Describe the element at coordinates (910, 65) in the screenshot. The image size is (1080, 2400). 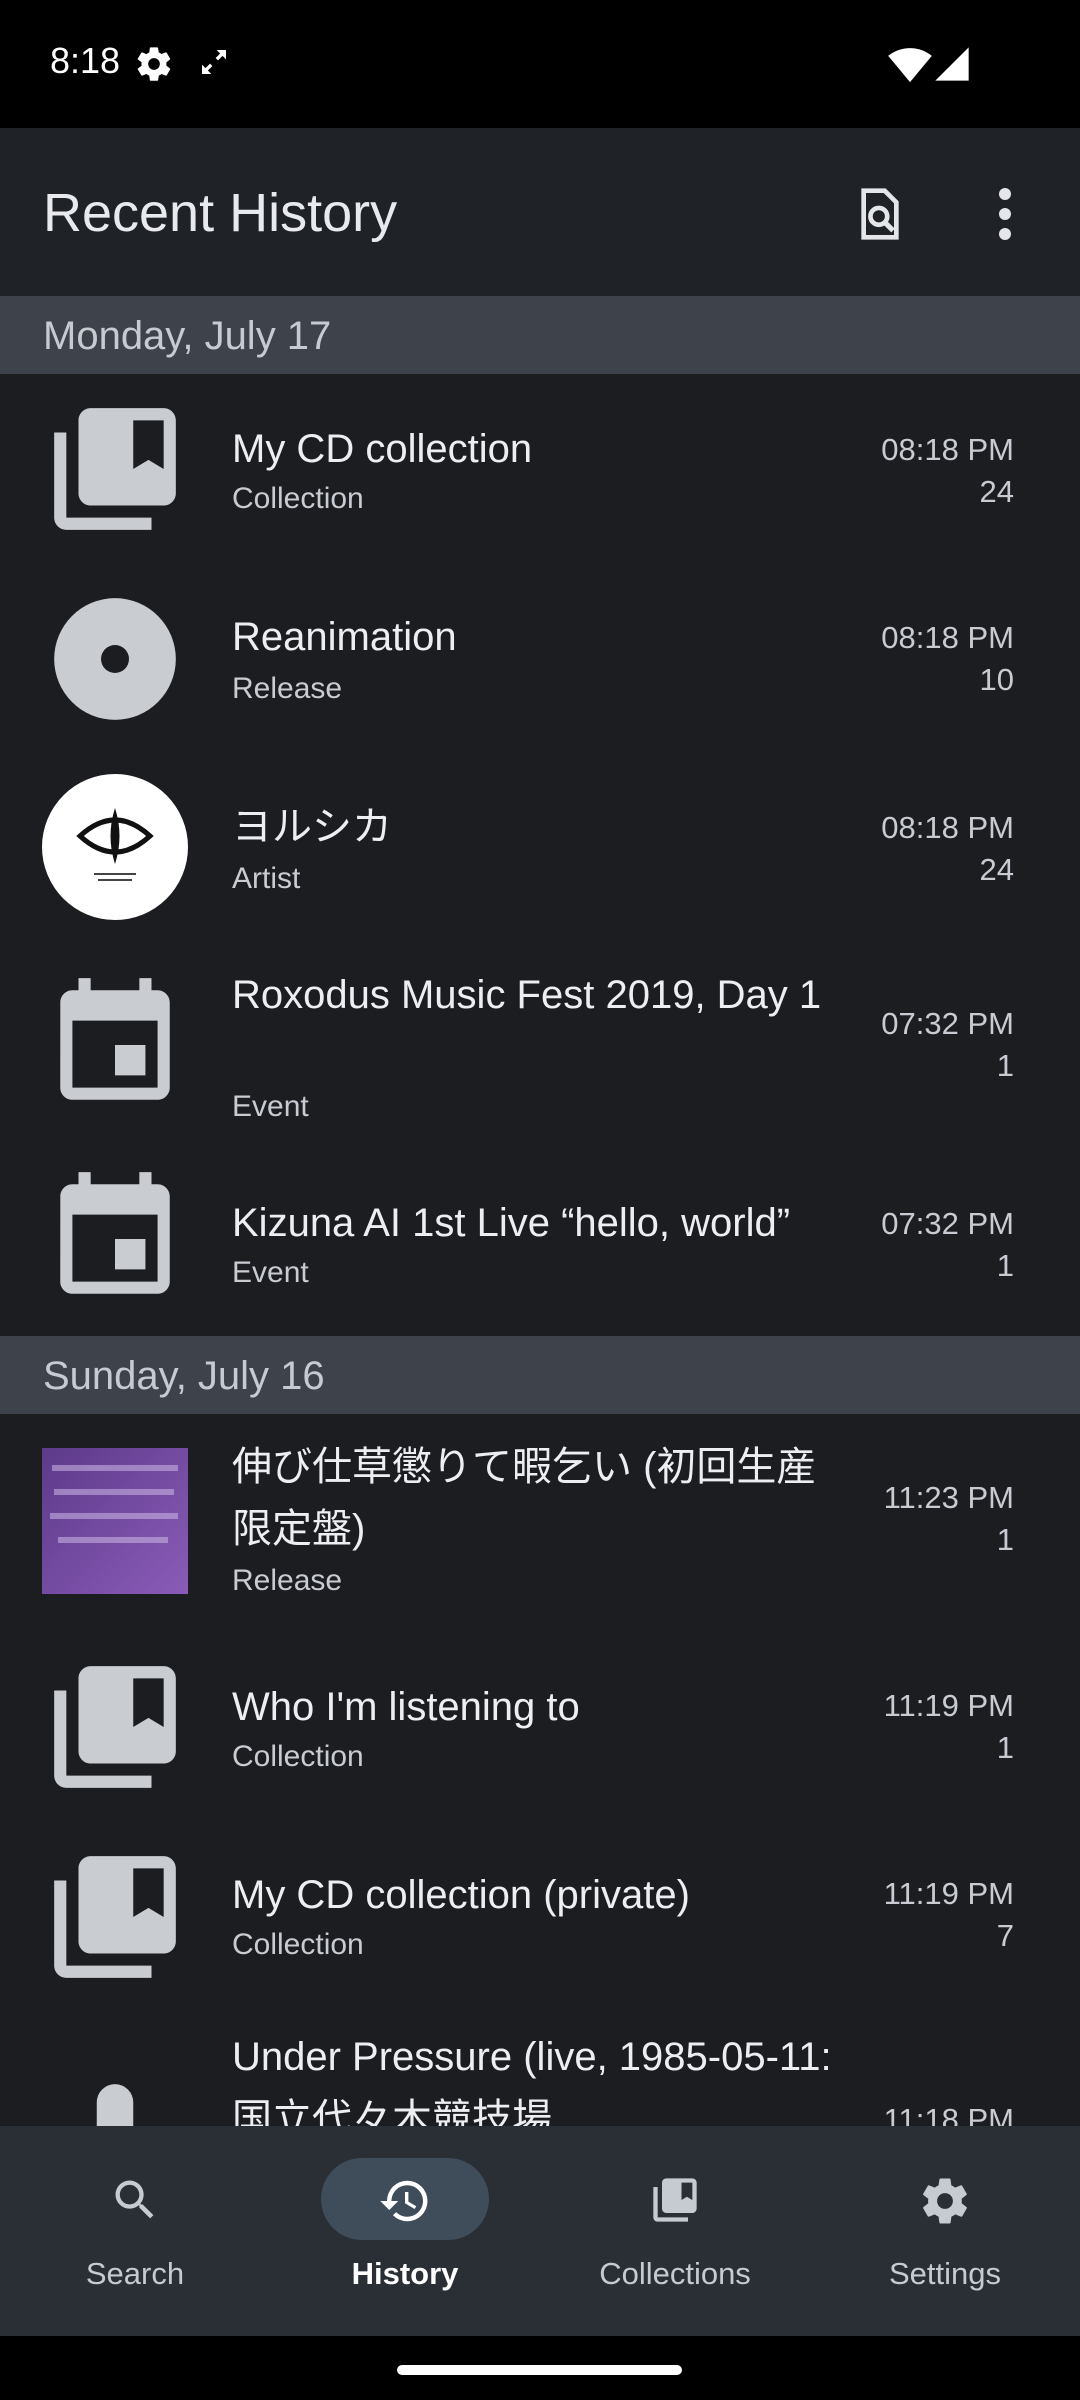
I see `wifi-icon` at that location.